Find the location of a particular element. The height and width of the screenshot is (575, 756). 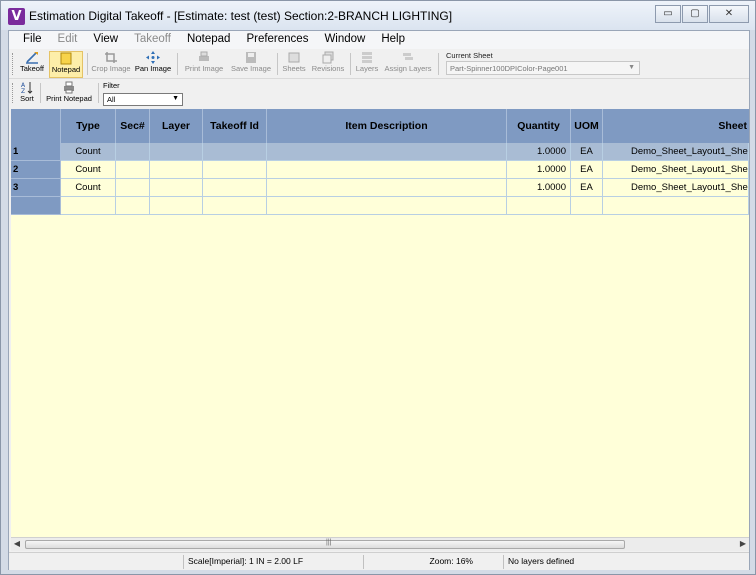

assign-layers-button: Assign Layers is located at coordinates (408, 64).